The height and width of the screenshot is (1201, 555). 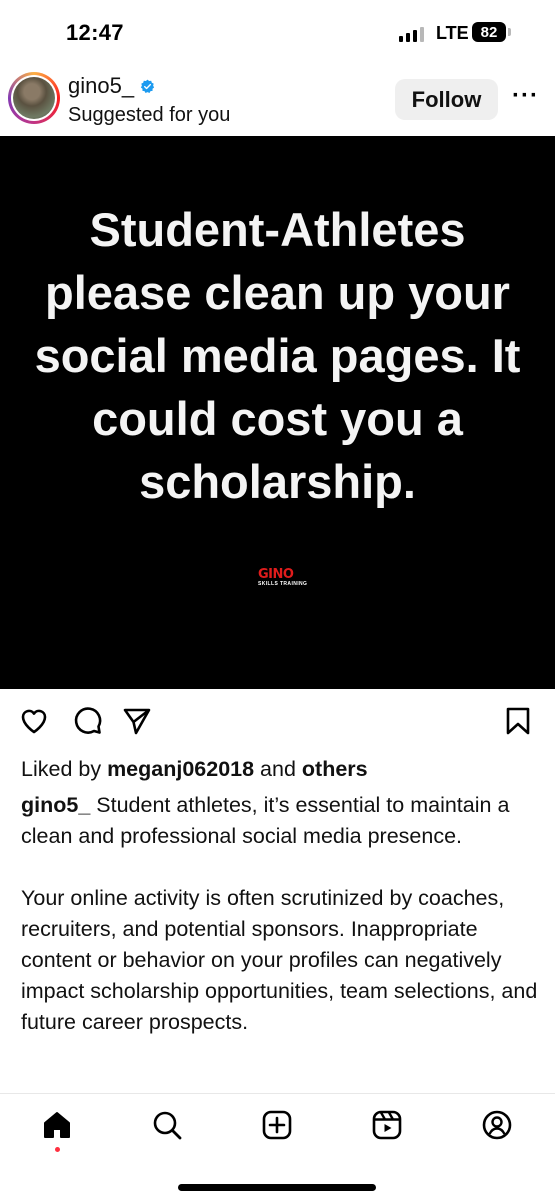 I want to click on battery-icon: 82, so click(x=489, y=32).